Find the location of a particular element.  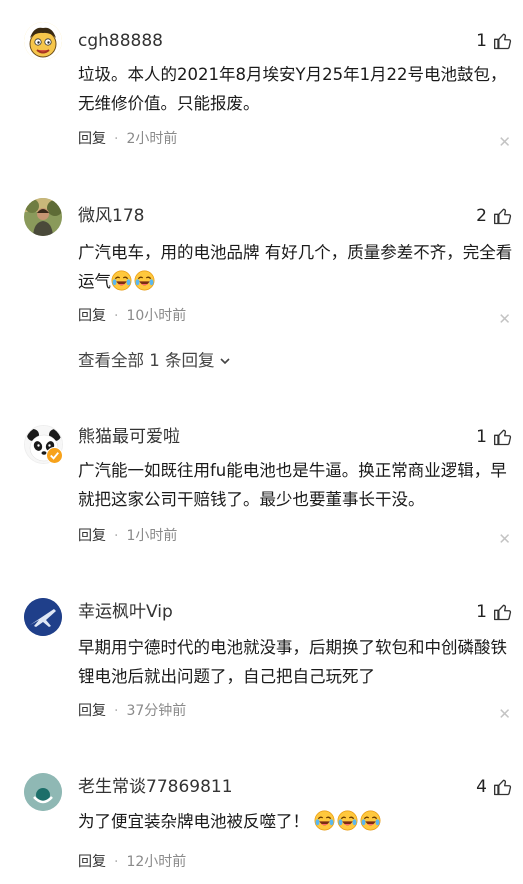

username: 幸运枫叶Vip is located at coordinates (125, 612).